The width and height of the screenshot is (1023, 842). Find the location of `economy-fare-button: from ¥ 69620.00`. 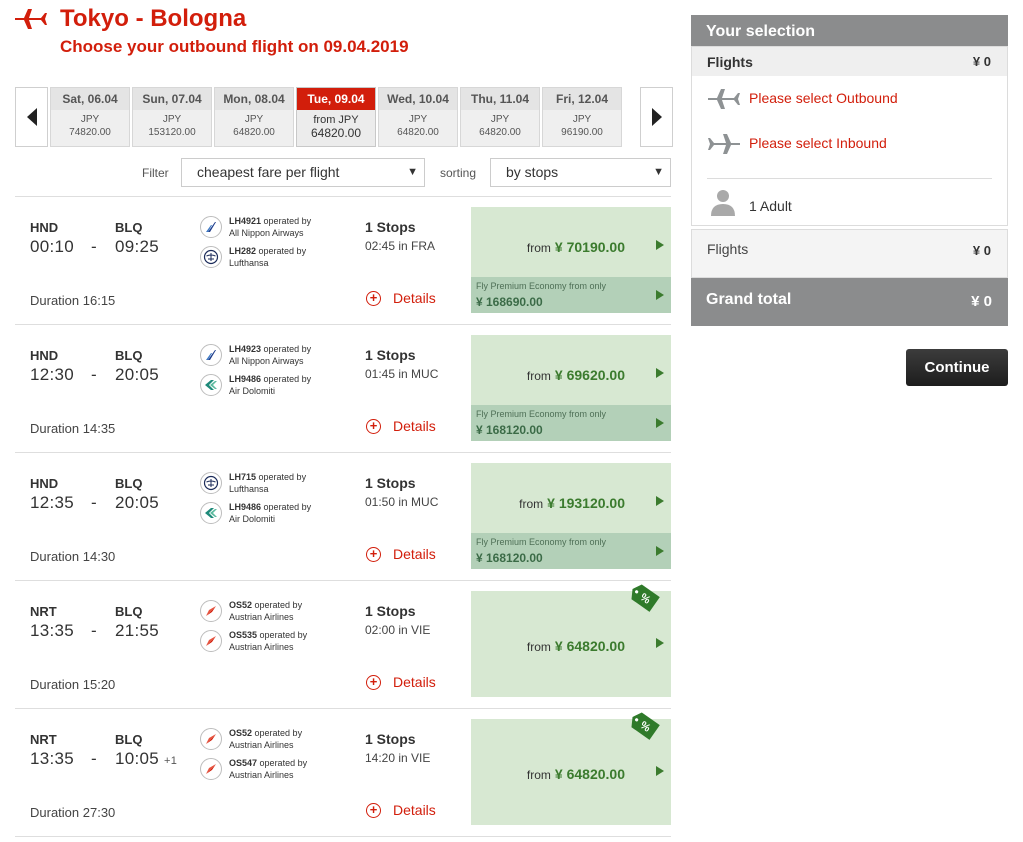

economy-fare-button: from ¥ 69620.00 is located at coordinates (571, 370).